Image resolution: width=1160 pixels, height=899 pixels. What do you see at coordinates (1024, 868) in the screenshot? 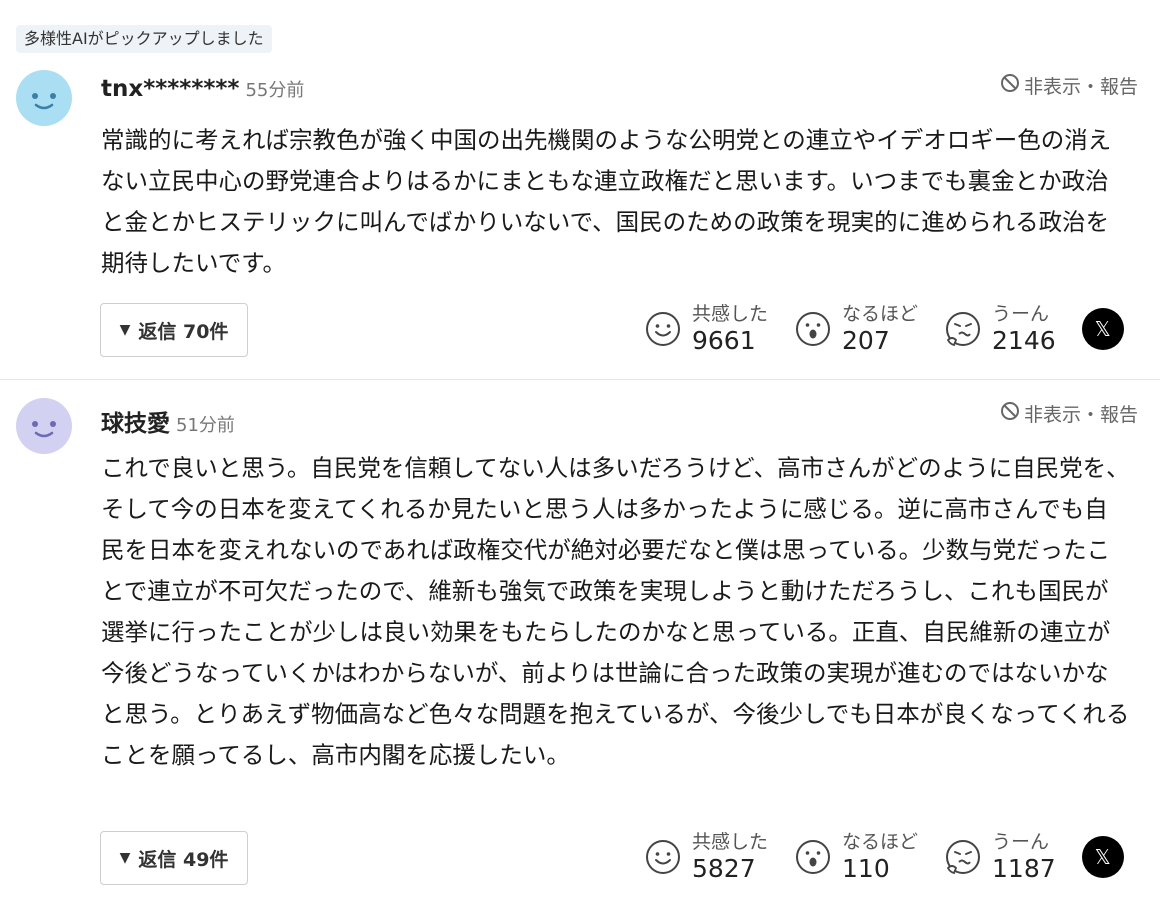
I see `reaction-count: 1187` at bounding box center [1024, 868].